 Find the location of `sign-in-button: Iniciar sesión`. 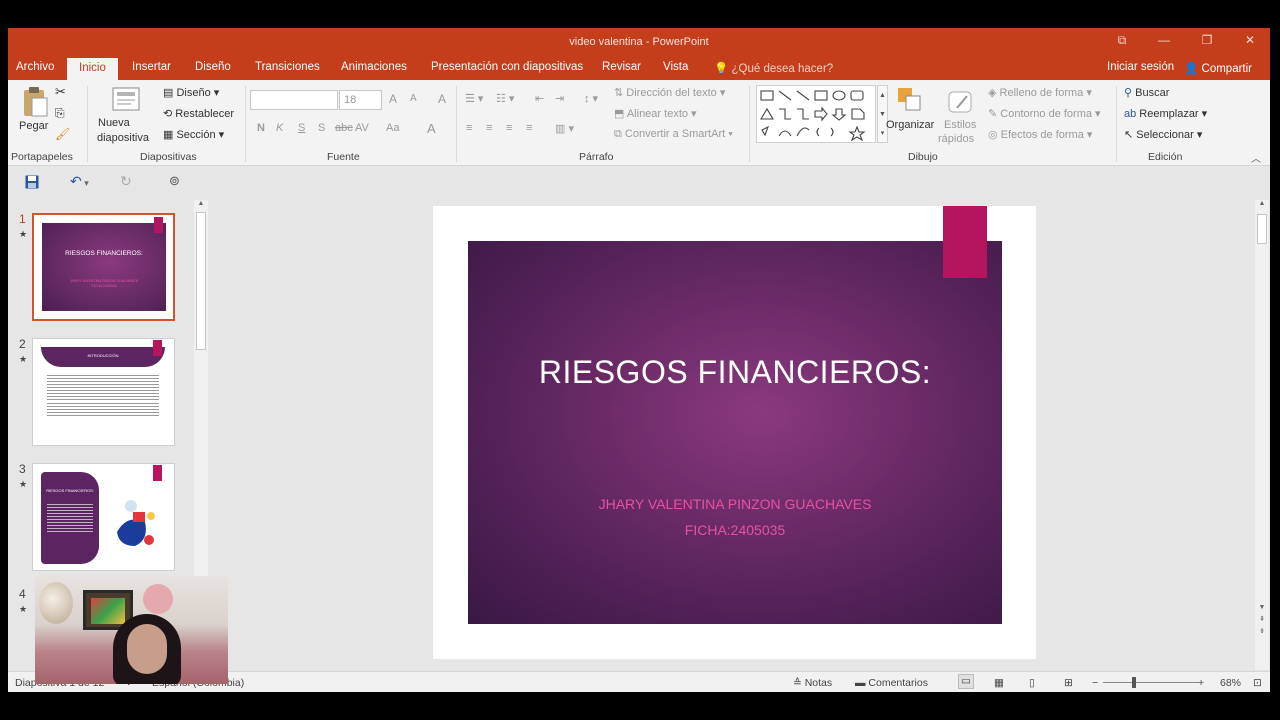

sign-in-button: Iniciar sesión is located at coordinates (1140, 67).